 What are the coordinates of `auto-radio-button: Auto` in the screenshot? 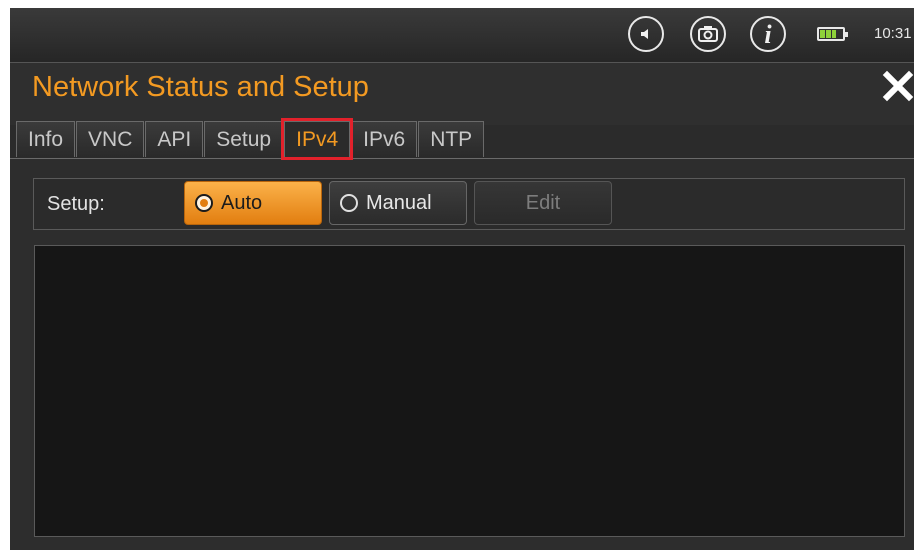 It's located at (253, 203).